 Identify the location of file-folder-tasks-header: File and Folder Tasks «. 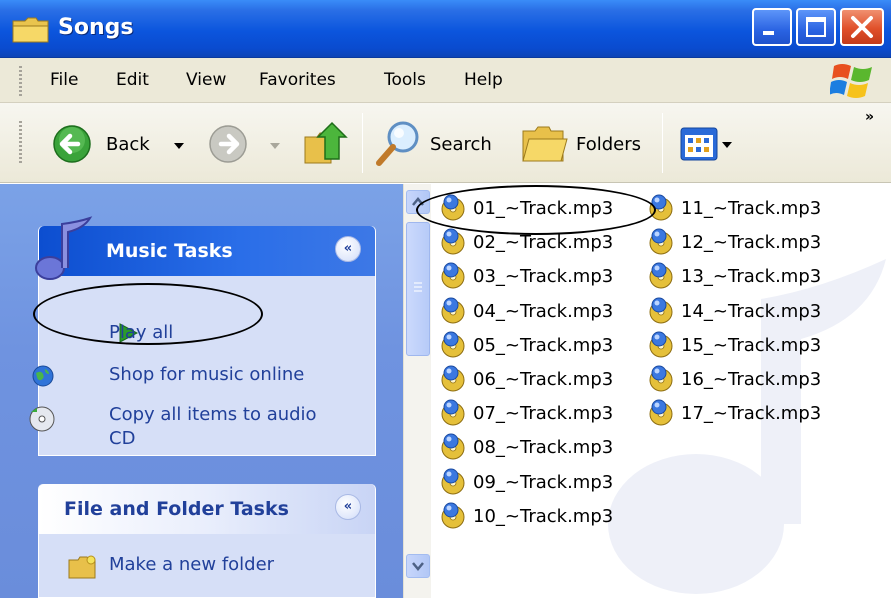
(207, 509).